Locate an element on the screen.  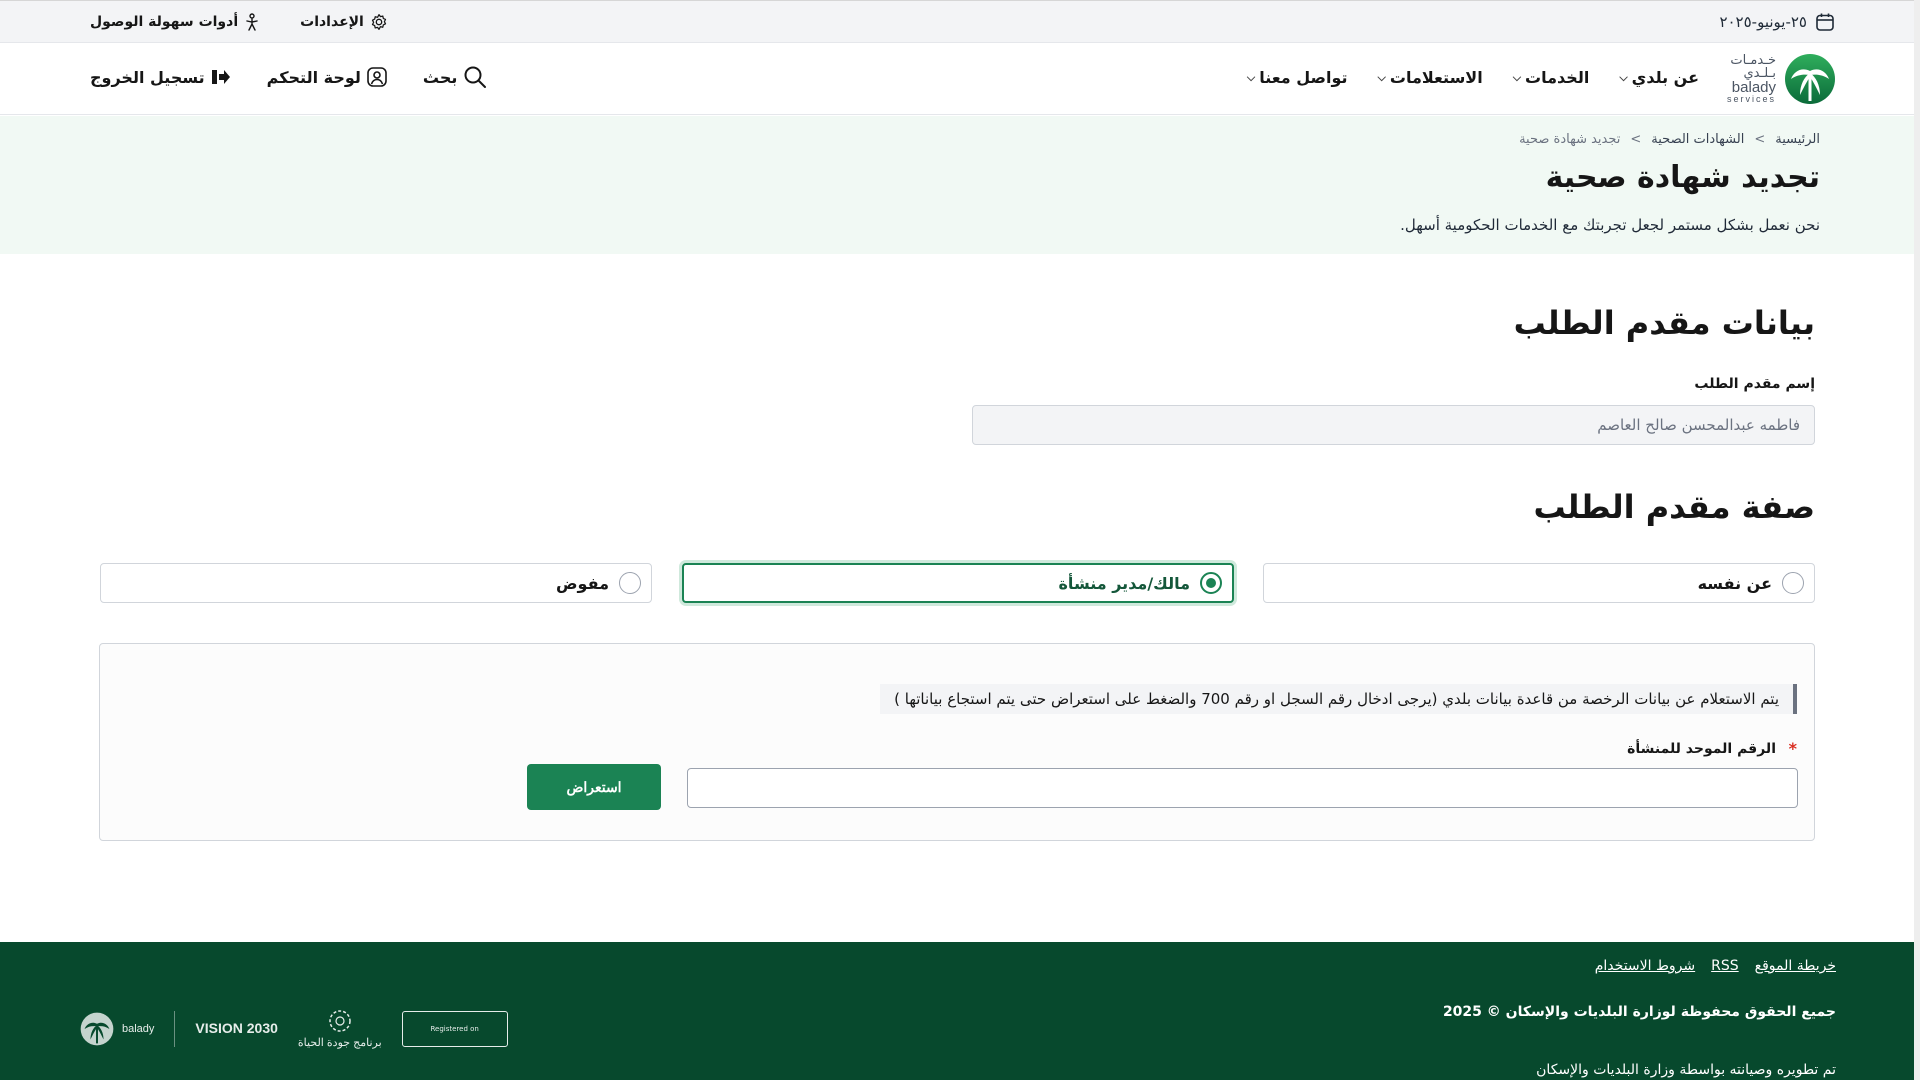
dashboard-button: لوحة التحكم is located at coordinates (327, 77).